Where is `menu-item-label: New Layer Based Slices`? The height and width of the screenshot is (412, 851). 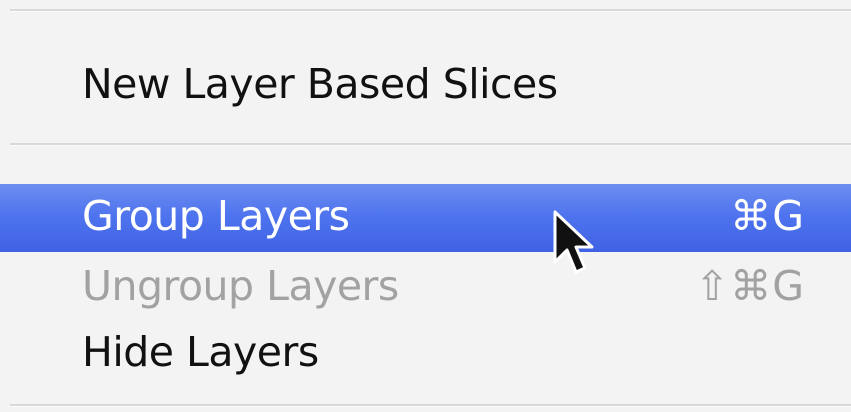 menu-item-label: New Layer Based Slices is located at coordinates (320, 84).